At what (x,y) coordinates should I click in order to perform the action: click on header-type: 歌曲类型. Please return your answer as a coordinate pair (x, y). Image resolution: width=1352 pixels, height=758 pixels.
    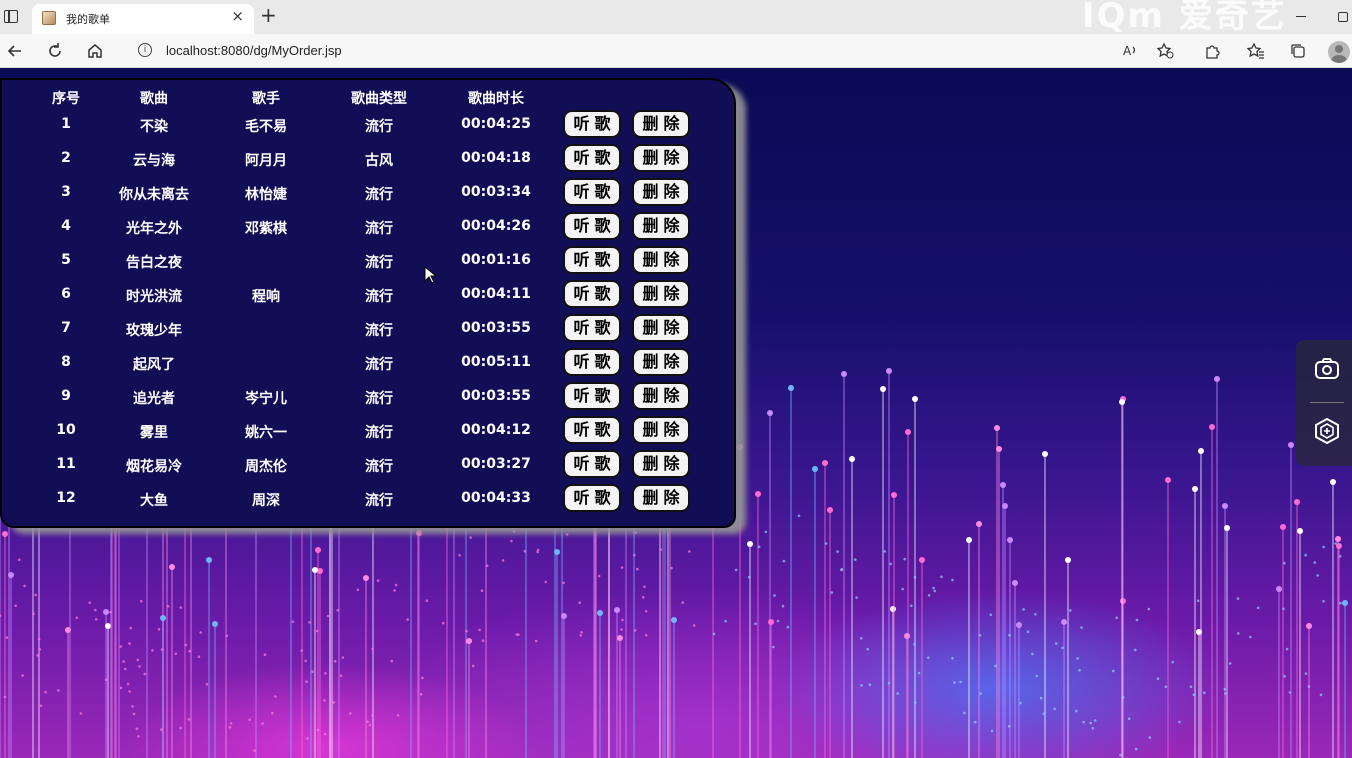
    Looking at the image, I should click on (379, 99).